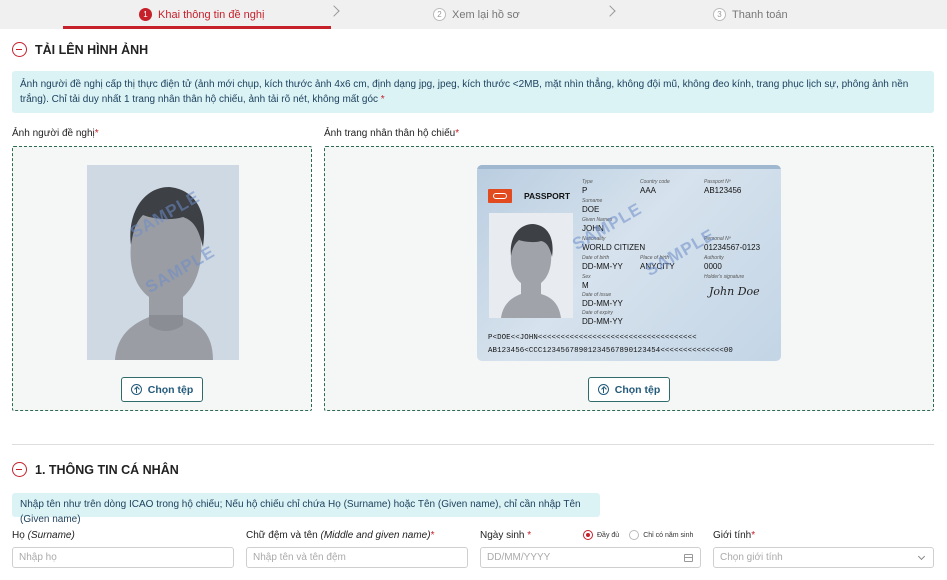 The width and height of the screenshot is (947, 580). What do you see at coordinates (585, 190) in the screenshot?
I see `pp-type: P` at bounding box center [585, 190].